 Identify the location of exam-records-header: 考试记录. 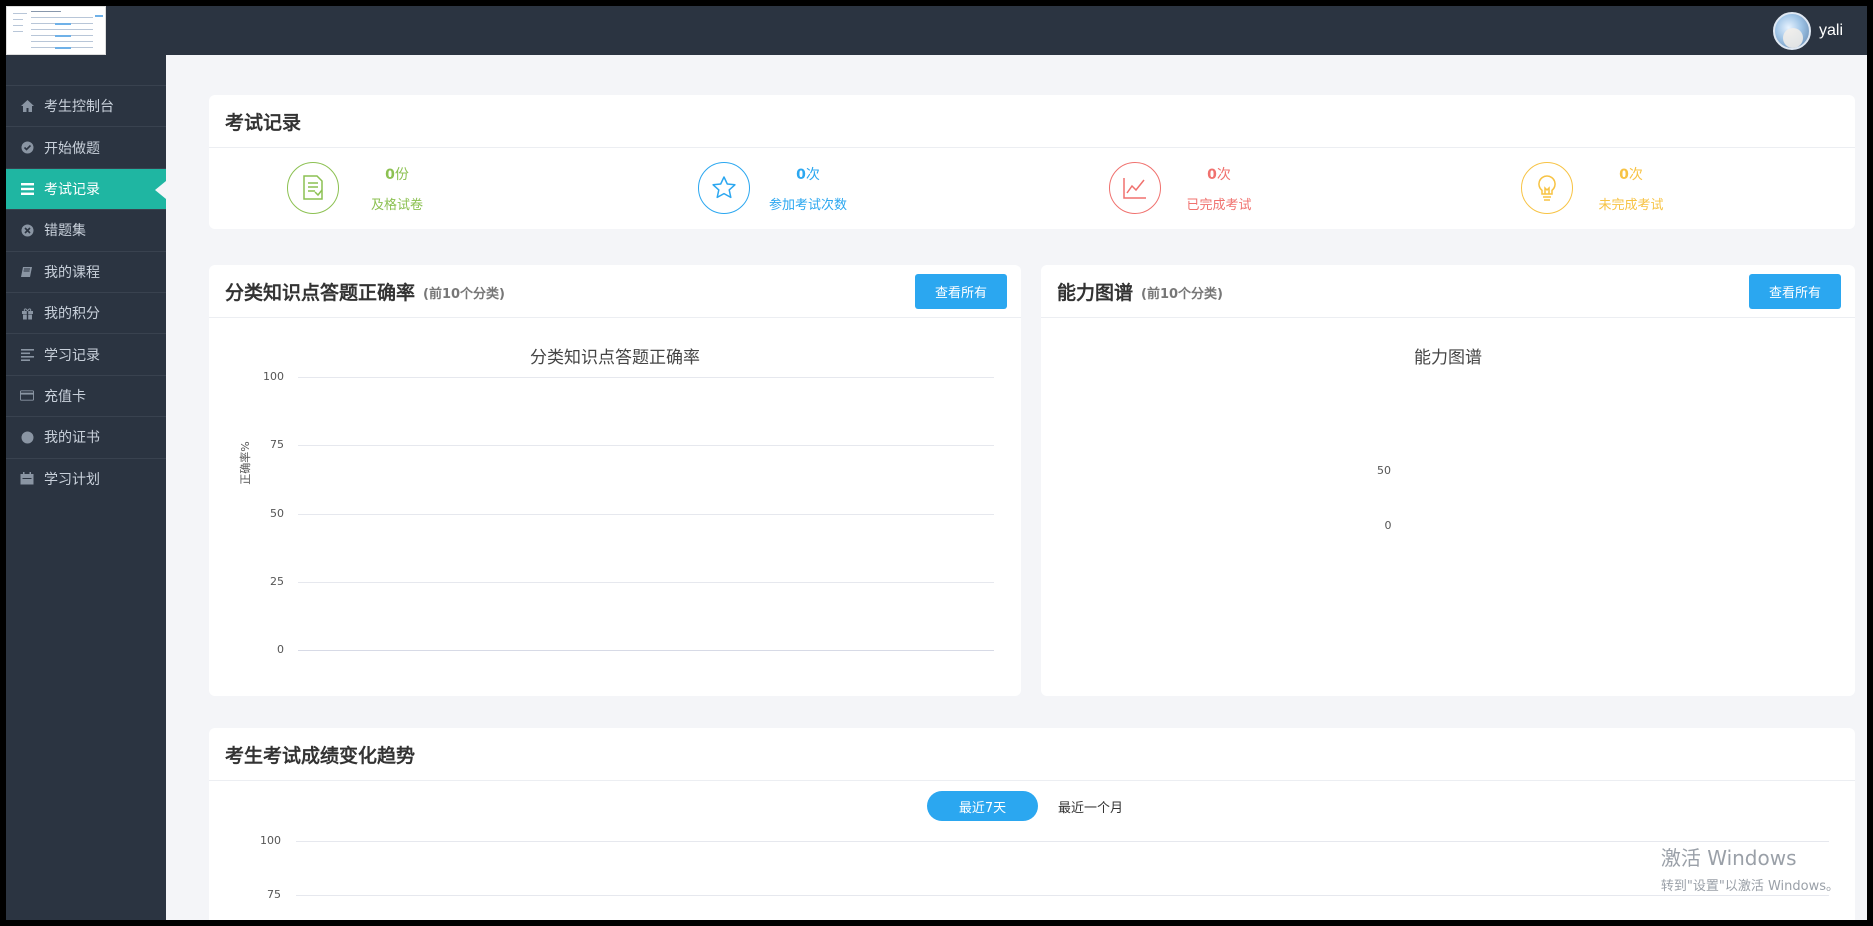
(1032, 121).